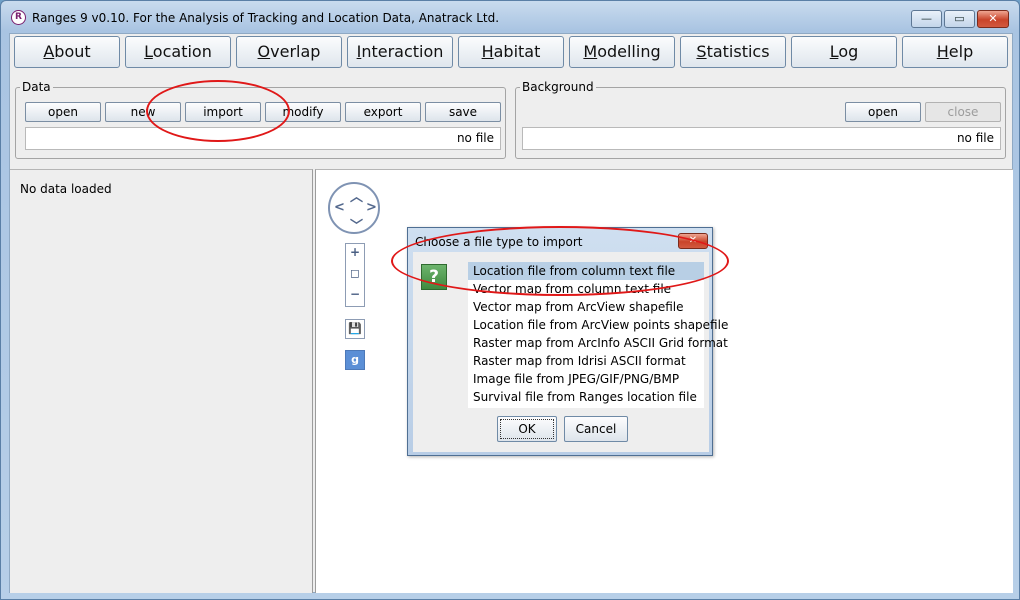 This screenshot has width=1020, height=600. I want to click on zoom-control: + ◻ −, so click(355, 275).